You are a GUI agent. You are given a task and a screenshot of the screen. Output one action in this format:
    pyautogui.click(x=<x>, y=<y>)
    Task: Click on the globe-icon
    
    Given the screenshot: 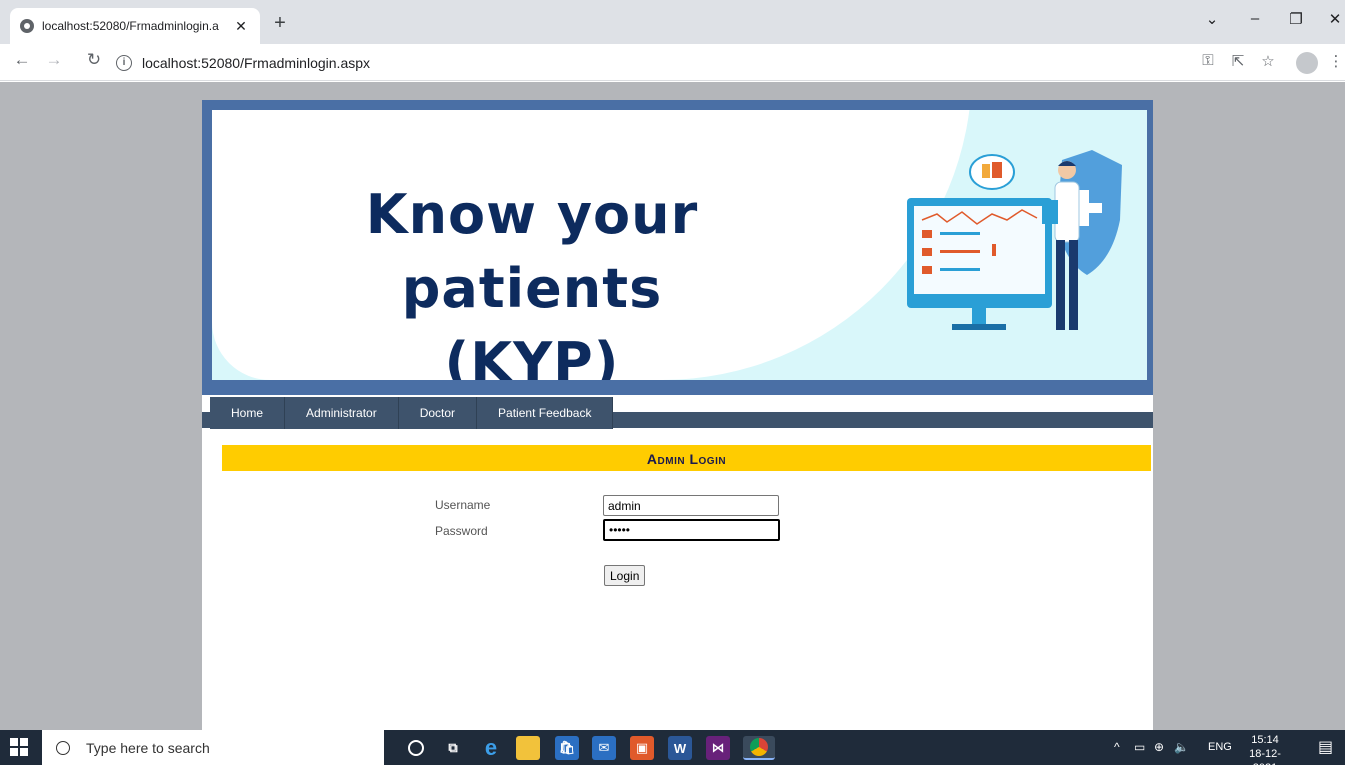 What is the action you would take?
    pyautogui.click(x=27, y=26)
    